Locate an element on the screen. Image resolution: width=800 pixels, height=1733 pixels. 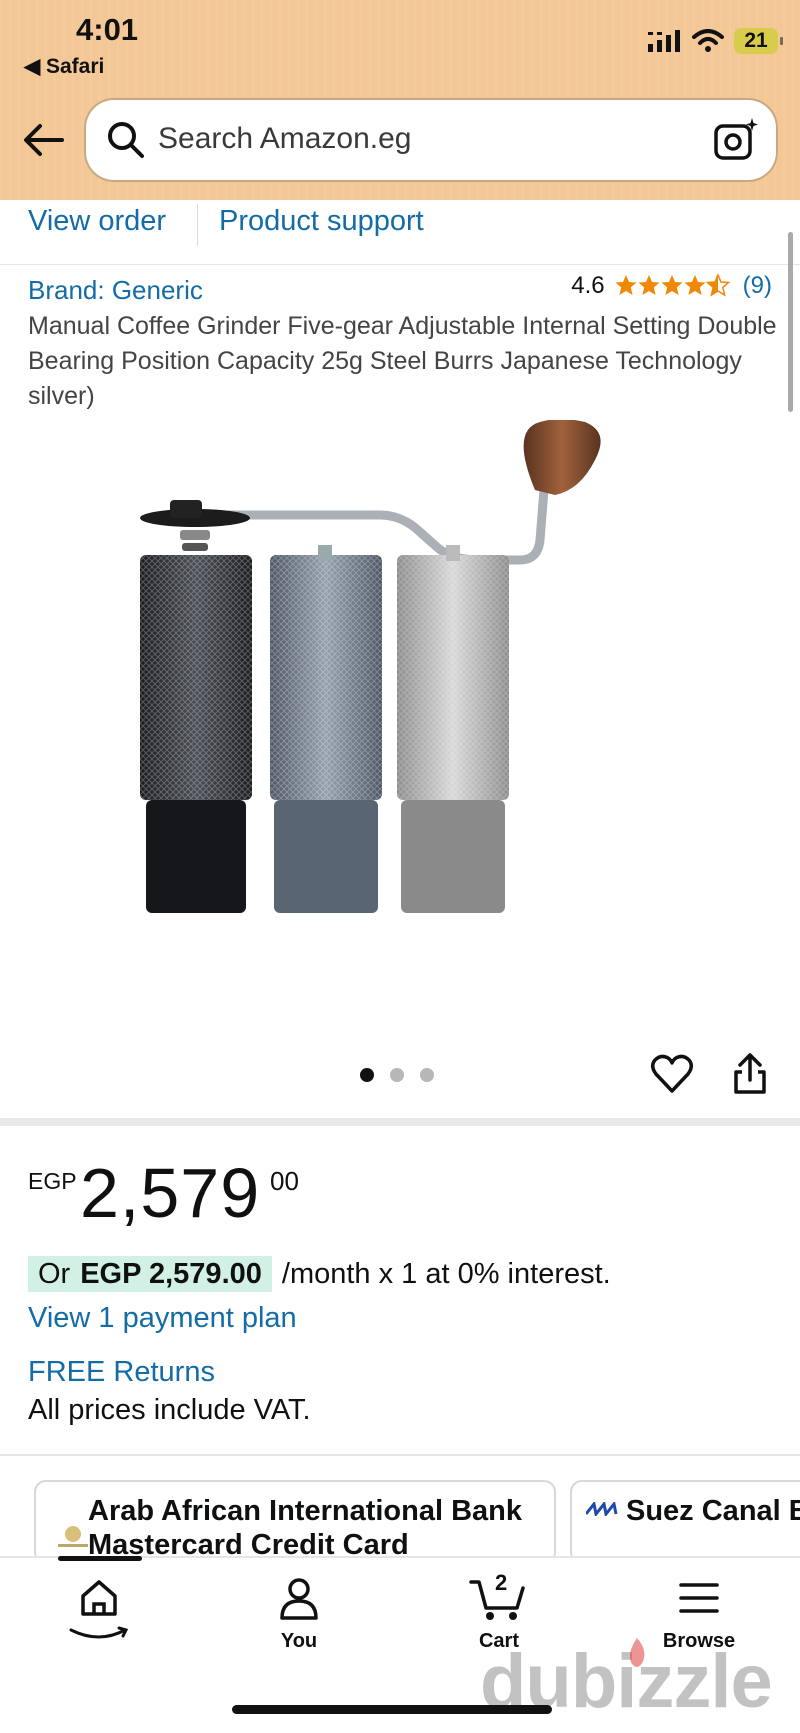
free-returns-link: FREE Returns is located at coordinates (121, 1372).